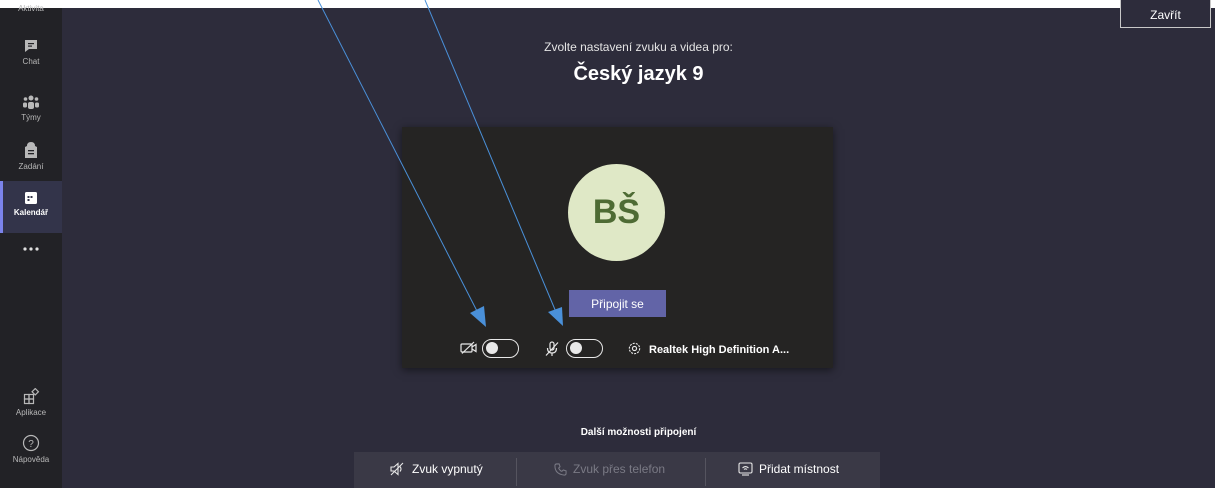  Describe the element at coordinates (31, 459) in the screenshot. I see `sidebar-item-label: Nápověda` at that location.